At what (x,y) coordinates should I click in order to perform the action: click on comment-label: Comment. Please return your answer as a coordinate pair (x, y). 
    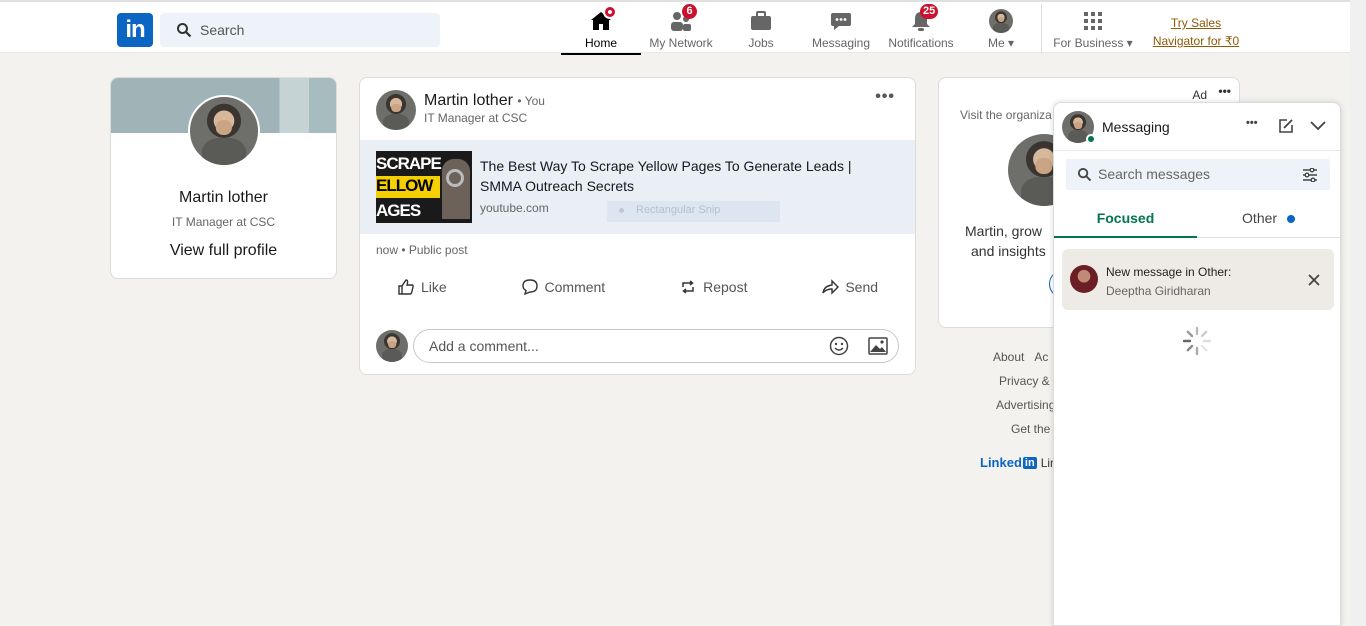
    Looking at the image, I should click on (575, 287).